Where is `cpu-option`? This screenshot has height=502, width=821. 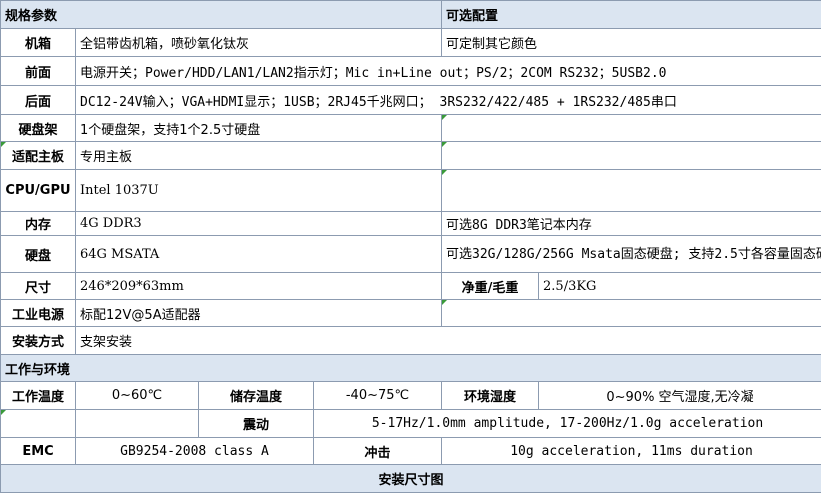 cpu-option is located at coordinates (631, 190).